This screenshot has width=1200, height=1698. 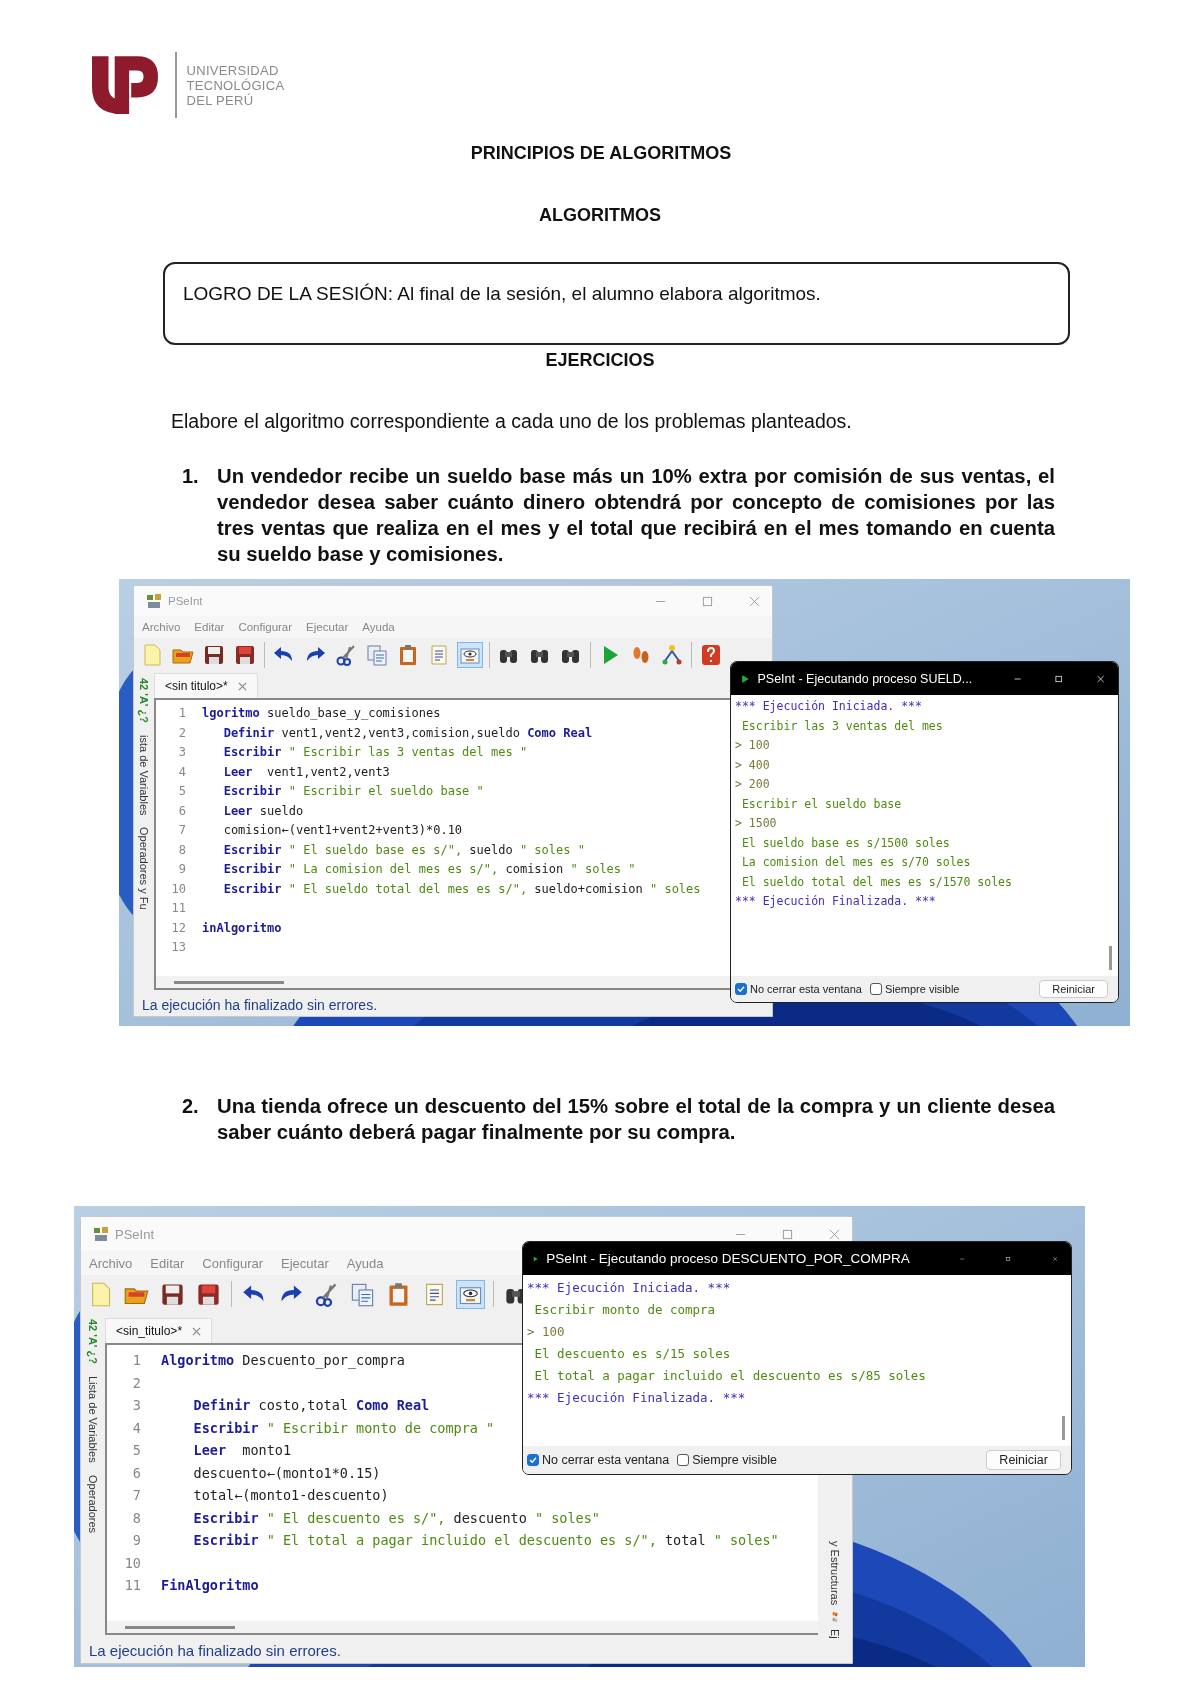 What do you see at coordinates (159, 1330) in the screenshot?
I see `file-tab: <sin_titulo>*` at bounding box center [159, 1330].